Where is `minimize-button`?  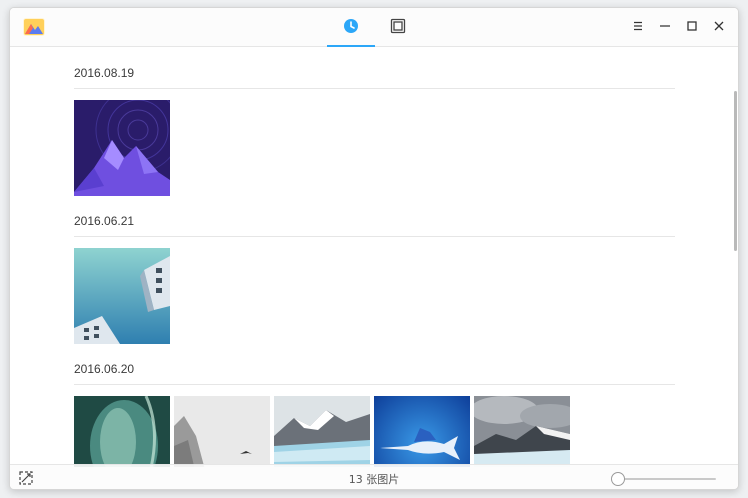 minimize-button is located at coordinates (665, 27).